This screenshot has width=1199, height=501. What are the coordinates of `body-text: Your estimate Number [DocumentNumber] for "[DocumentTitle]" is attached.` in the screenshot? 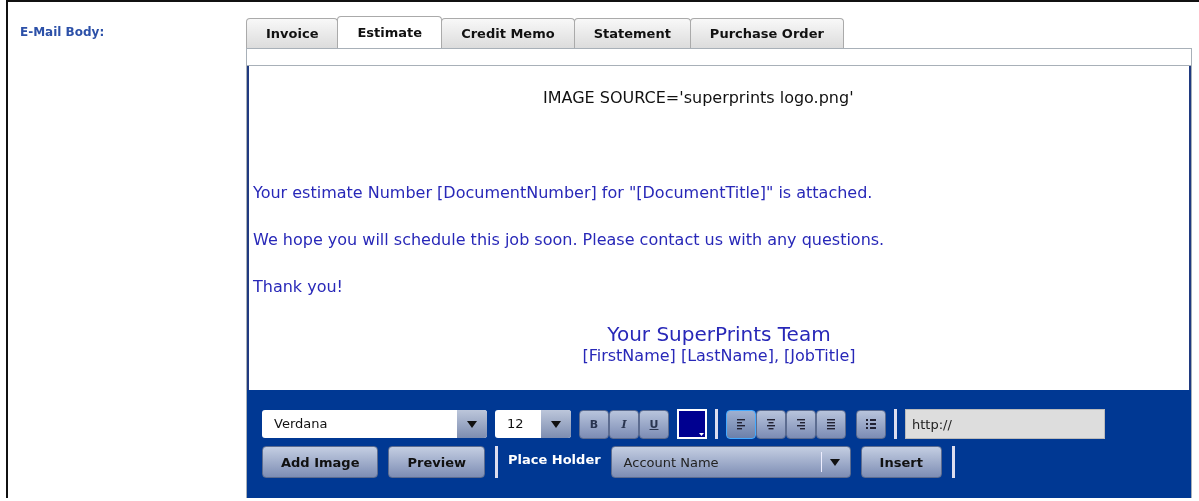 It's located at (563, 192).